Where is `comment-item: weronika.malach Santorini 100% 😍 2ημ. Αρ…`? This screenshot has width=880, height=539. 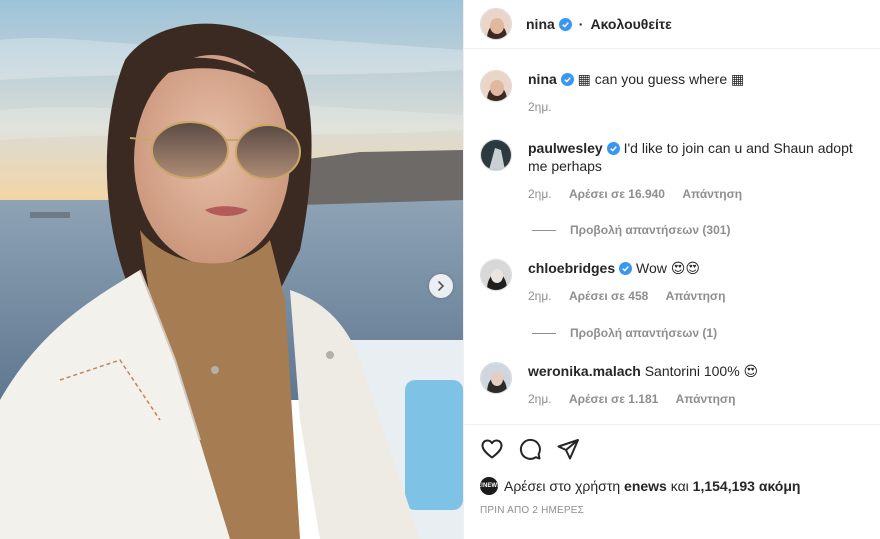
comment-item: weronika.malach Santorini 100% 😍 2ημ. Αρ… is located at coordinates (672, 384).